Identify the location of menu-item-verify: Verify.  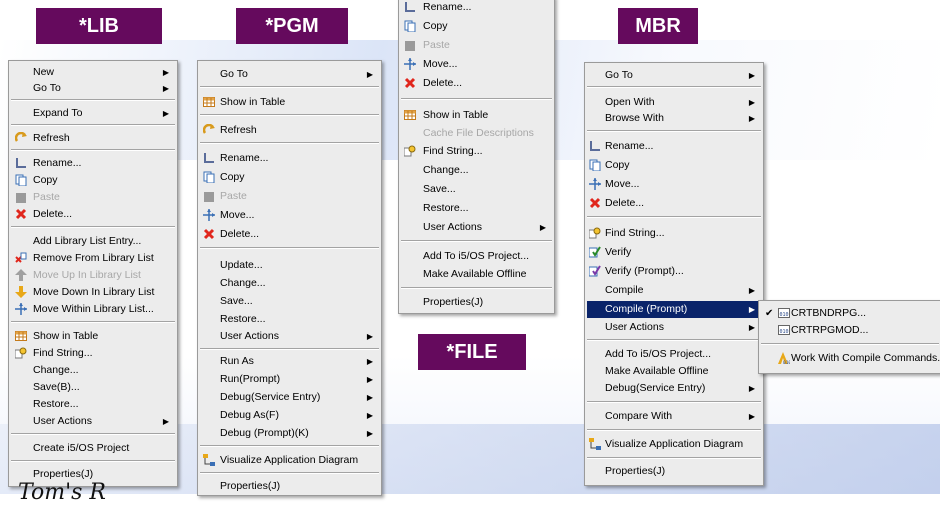
(674, 252).